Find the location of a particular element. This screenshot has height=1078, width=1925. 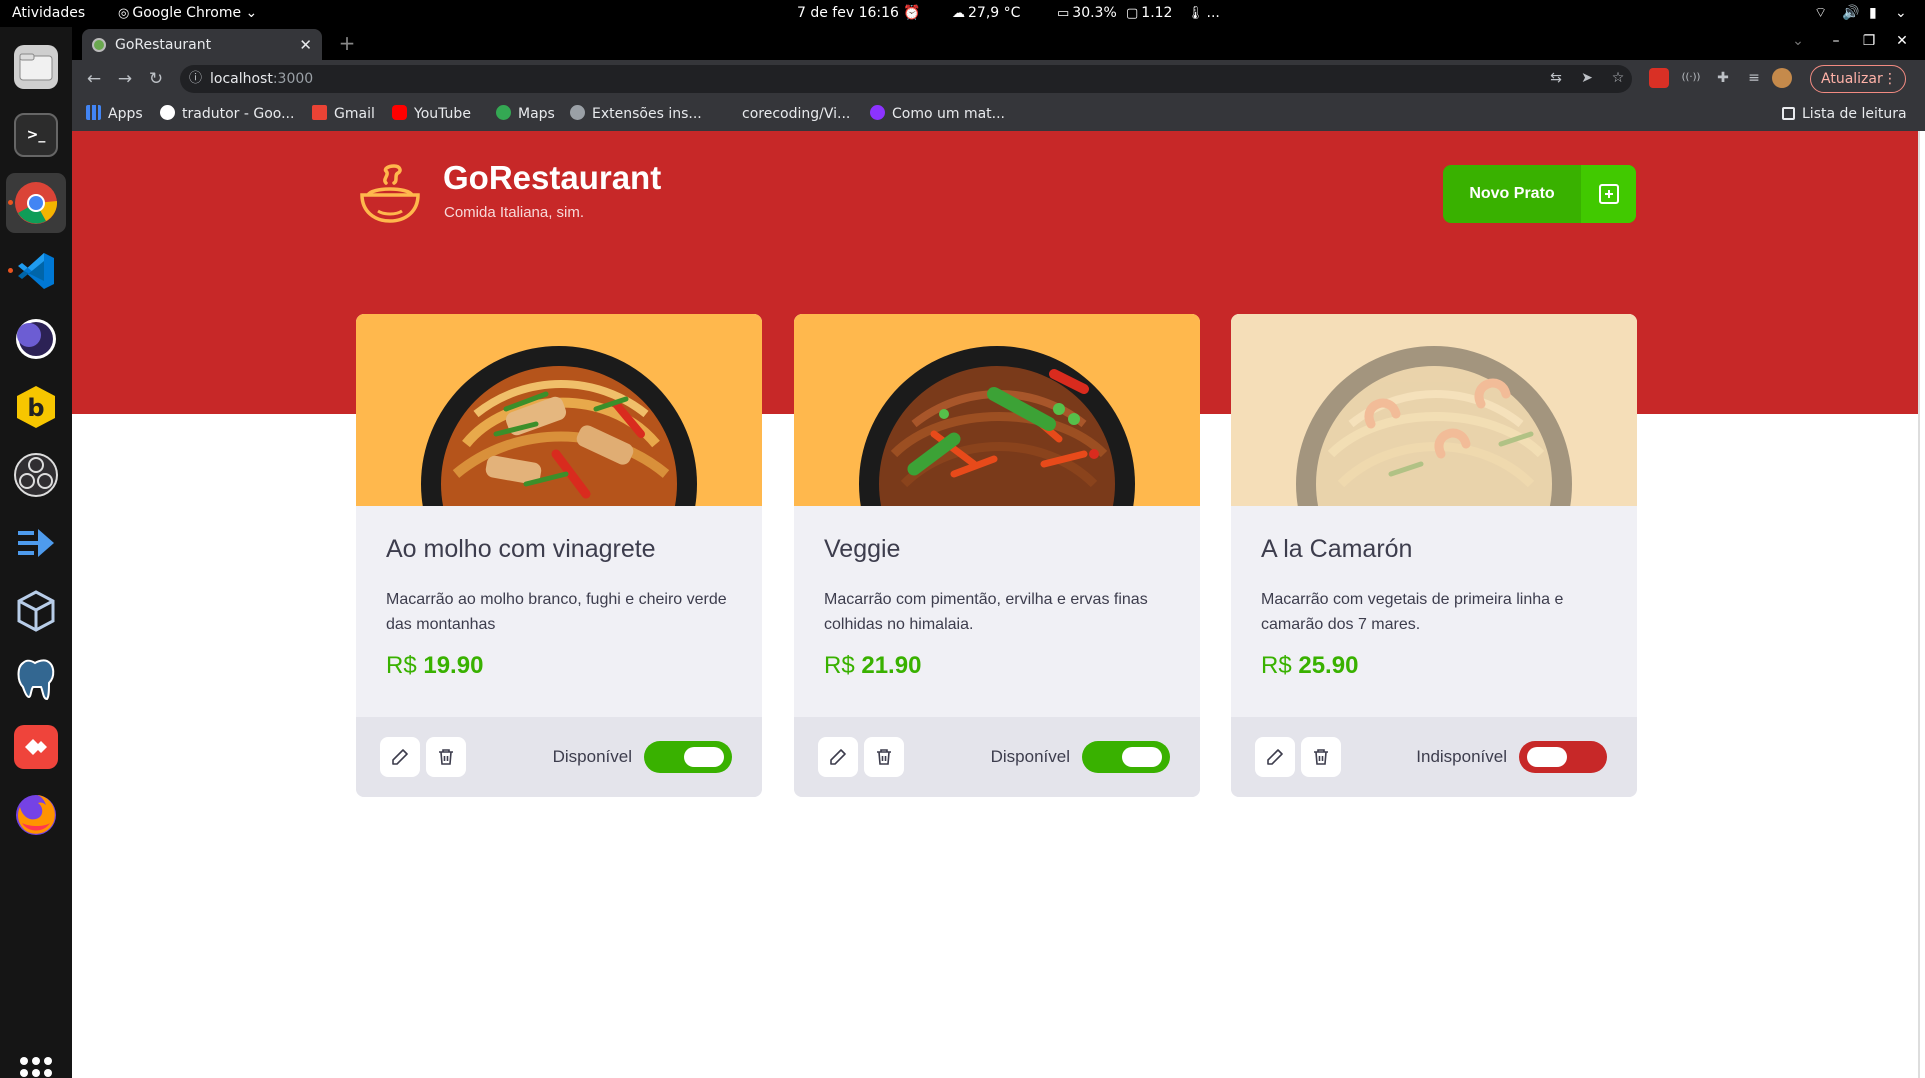

translate-icon: ⇆ is located at coordinates (1556, 78).